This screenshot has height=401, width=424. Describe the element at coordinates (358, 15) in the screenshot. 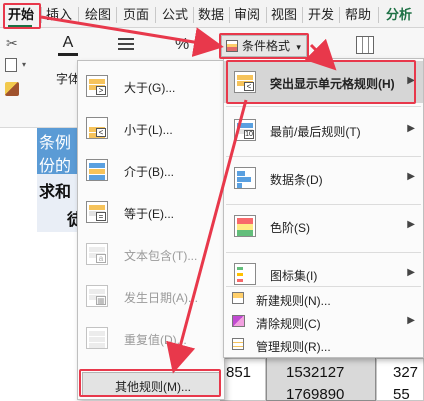

I see `tab-help: 帮助` at that location.